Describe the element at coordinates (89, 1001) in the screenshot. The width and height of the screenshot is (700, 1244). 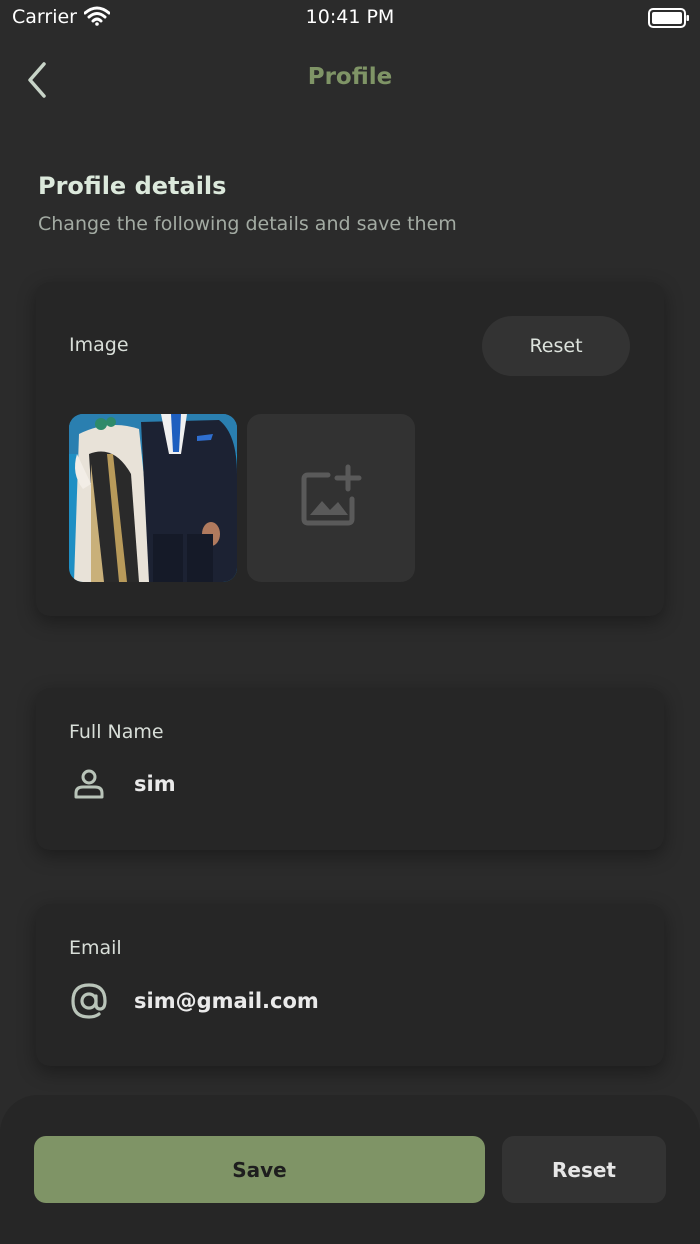
I see `at-icon` at that location.